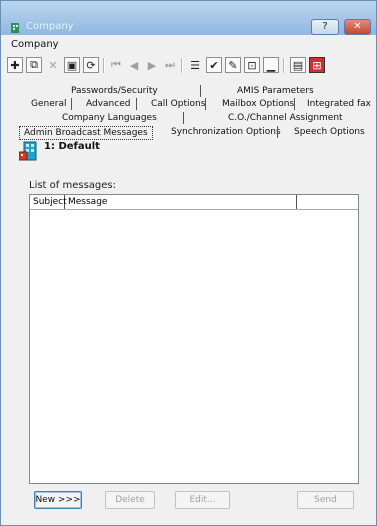 The height and width of the screenshot is (526, 377). What do you see at coordinates (58, 500) in the screenshot?
I see `new-button: New >>>` at bounding box center [58, 500].